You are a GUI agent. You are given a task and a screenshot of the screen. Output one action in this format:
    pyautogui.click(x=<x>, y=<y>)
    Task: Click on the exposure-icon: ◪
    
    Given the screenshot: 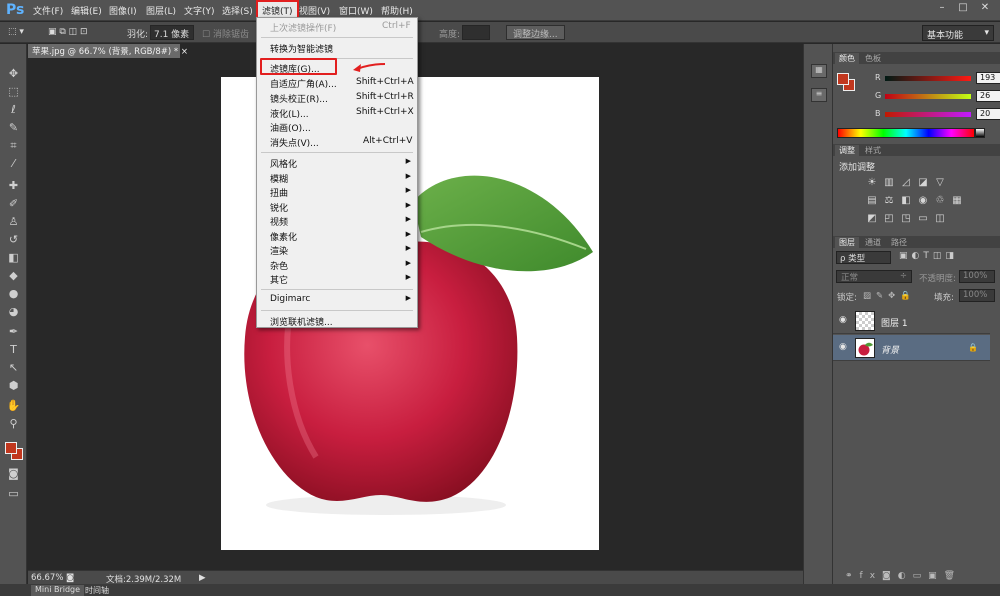 What is the action you would take?
    pyautogui.click(x=923, y=182)
    